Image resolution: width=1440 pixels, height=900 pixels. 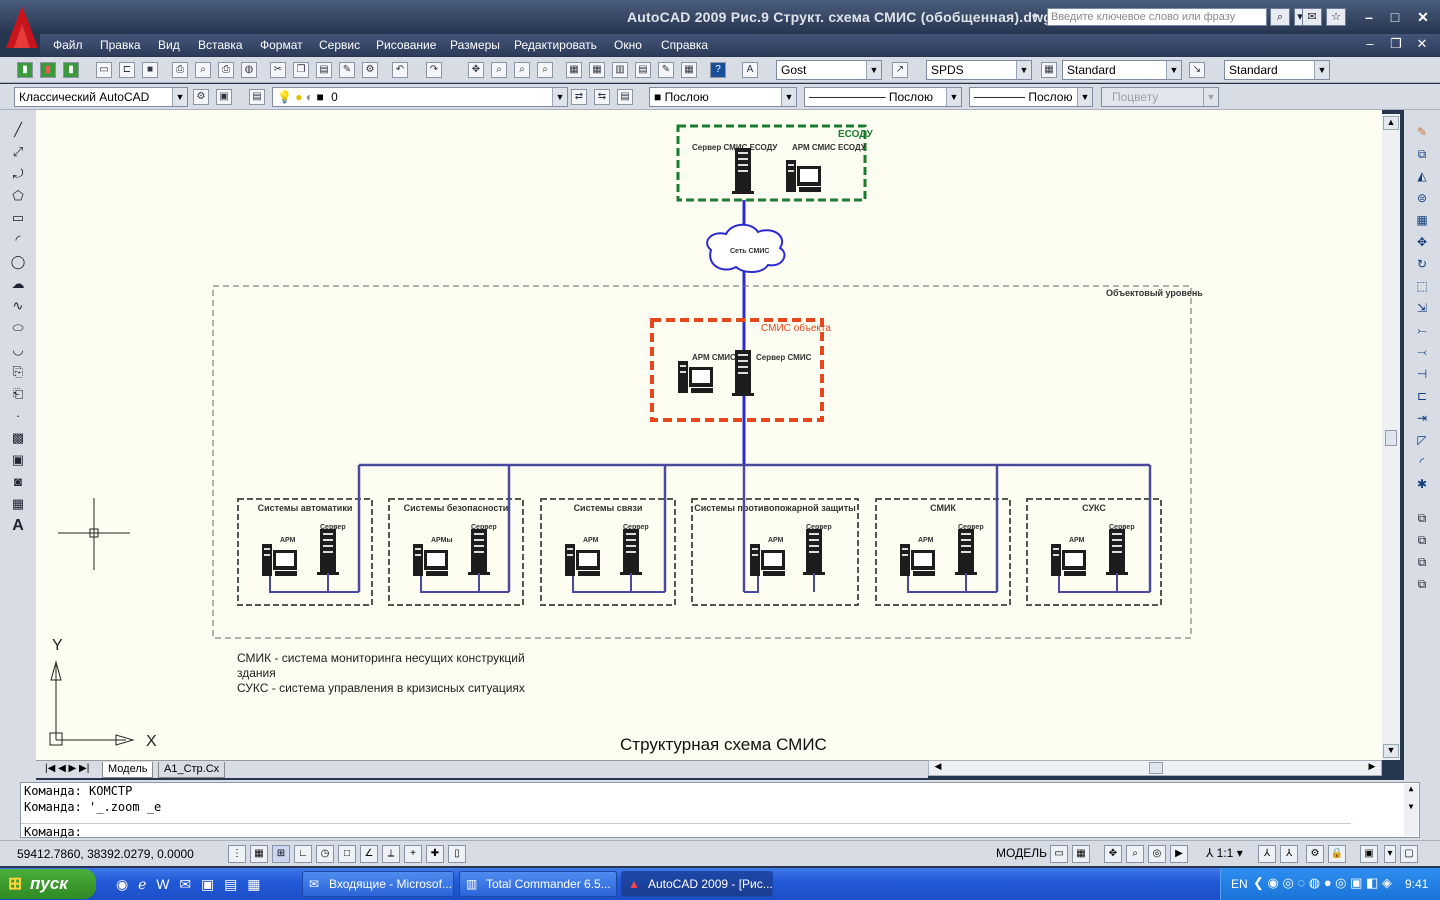 I want to click on search-icon: ⌕, so click(x=1280, y=17).